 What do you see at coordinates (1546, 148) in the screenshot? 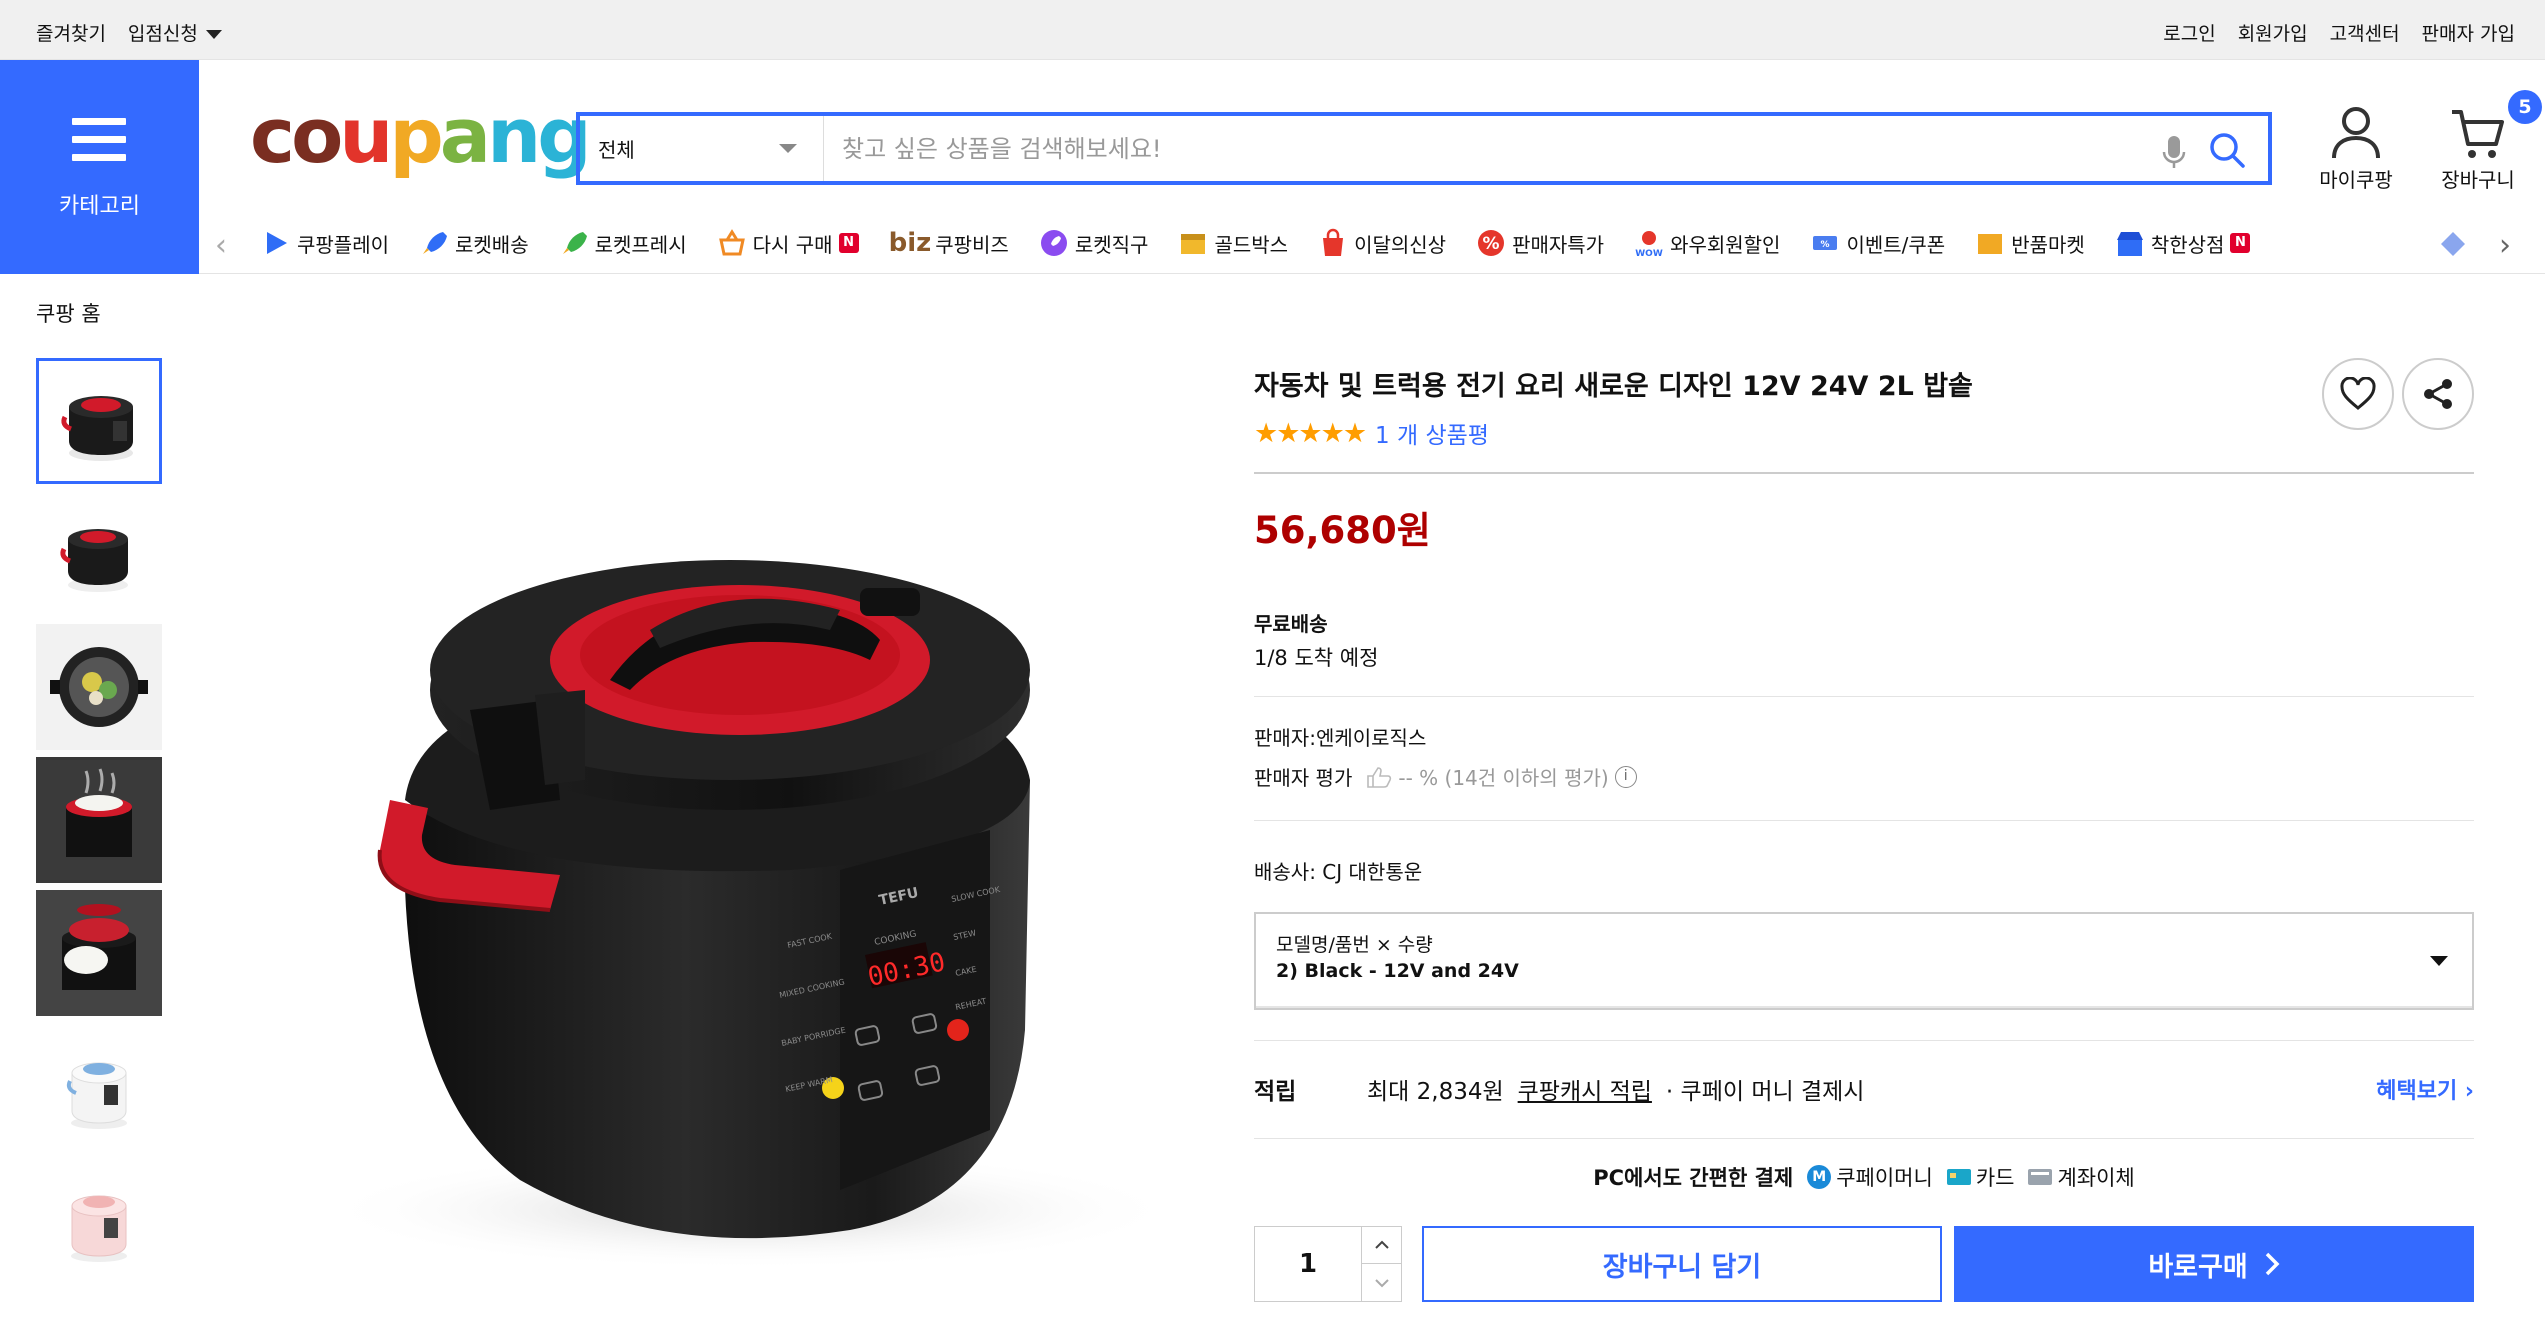
I see `search-input` at bounding box center [1546, 148].